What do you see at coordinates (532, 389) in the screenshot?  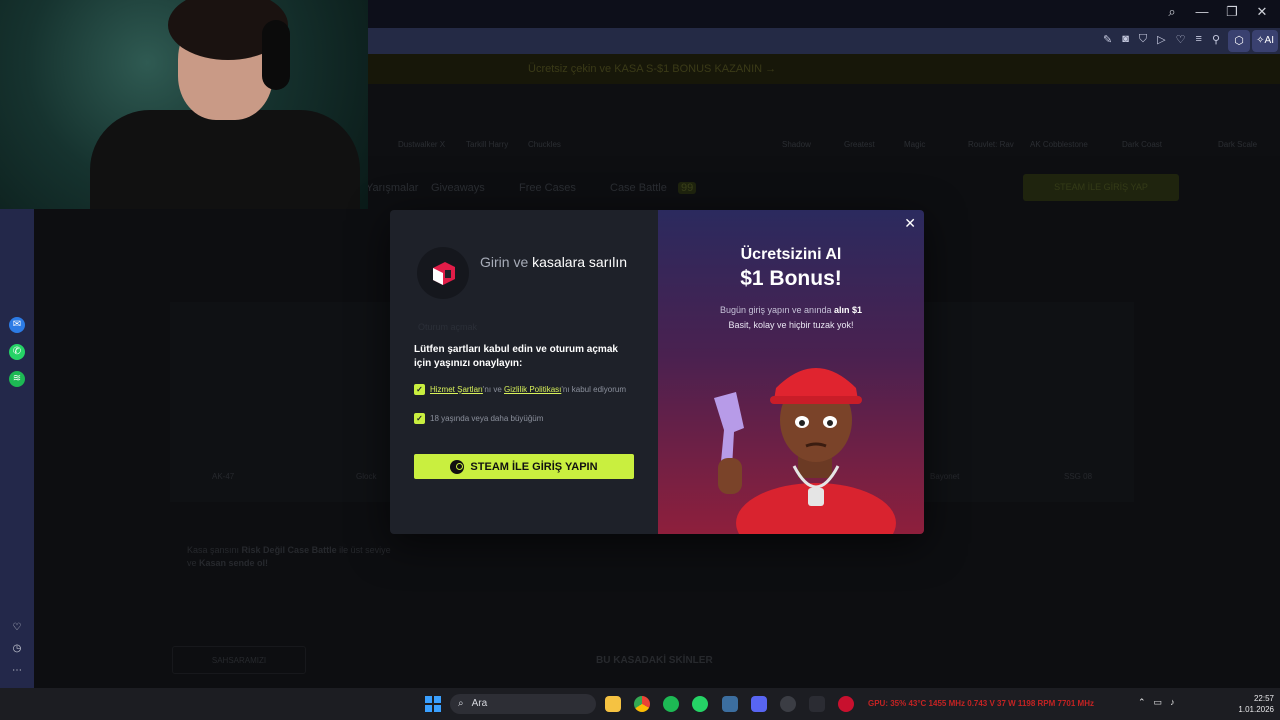 I see `privacy-policy-link: Gizlilik Politikası` at bounding box center [532, 389].